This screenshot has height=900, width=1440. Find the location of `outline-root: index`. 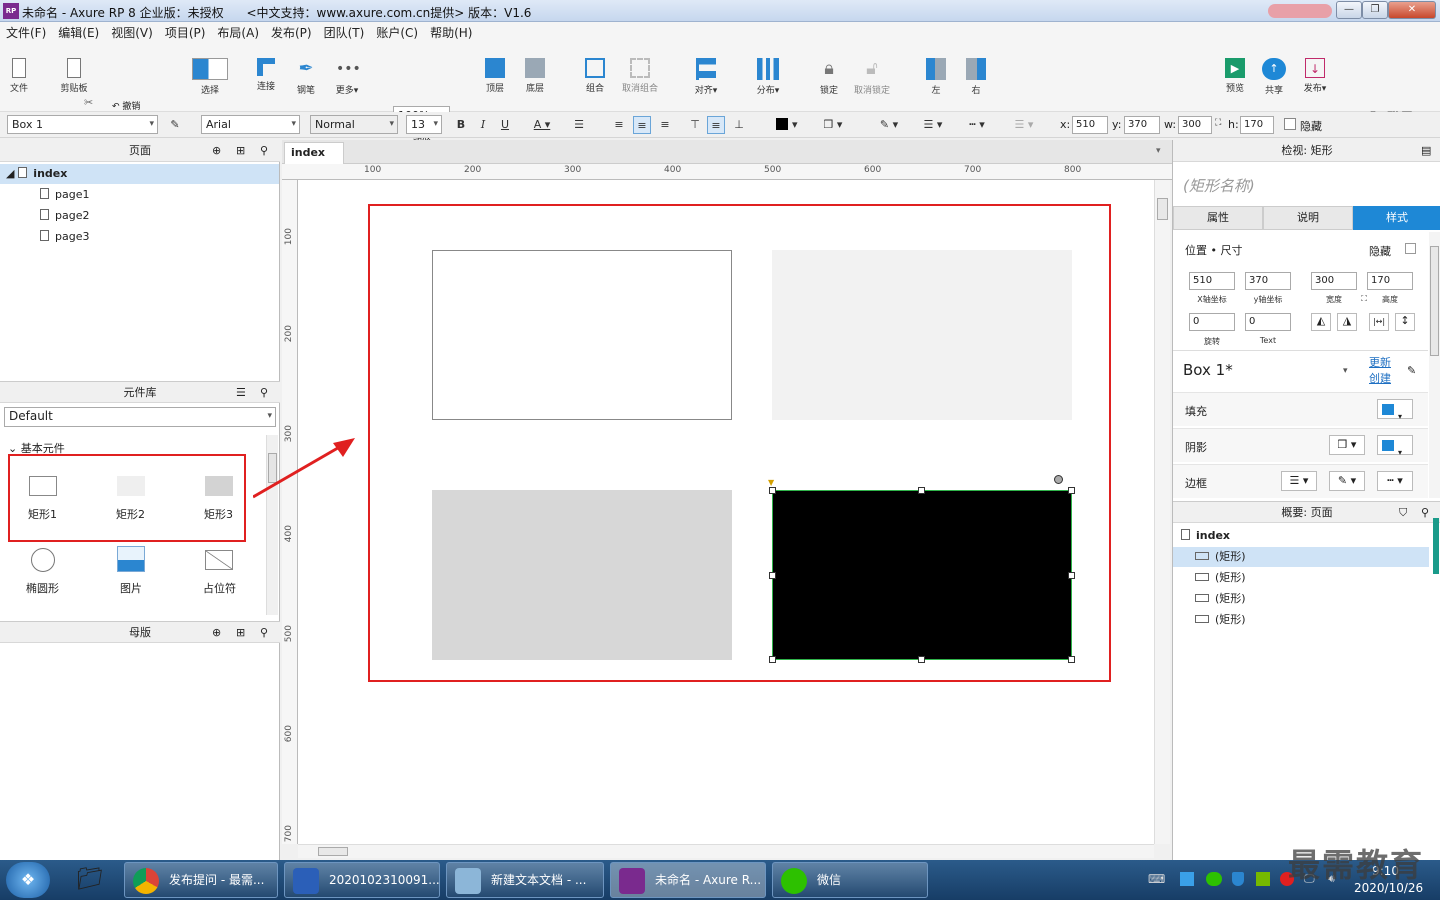

outline-root: index is located at coordinates (1205, 536).